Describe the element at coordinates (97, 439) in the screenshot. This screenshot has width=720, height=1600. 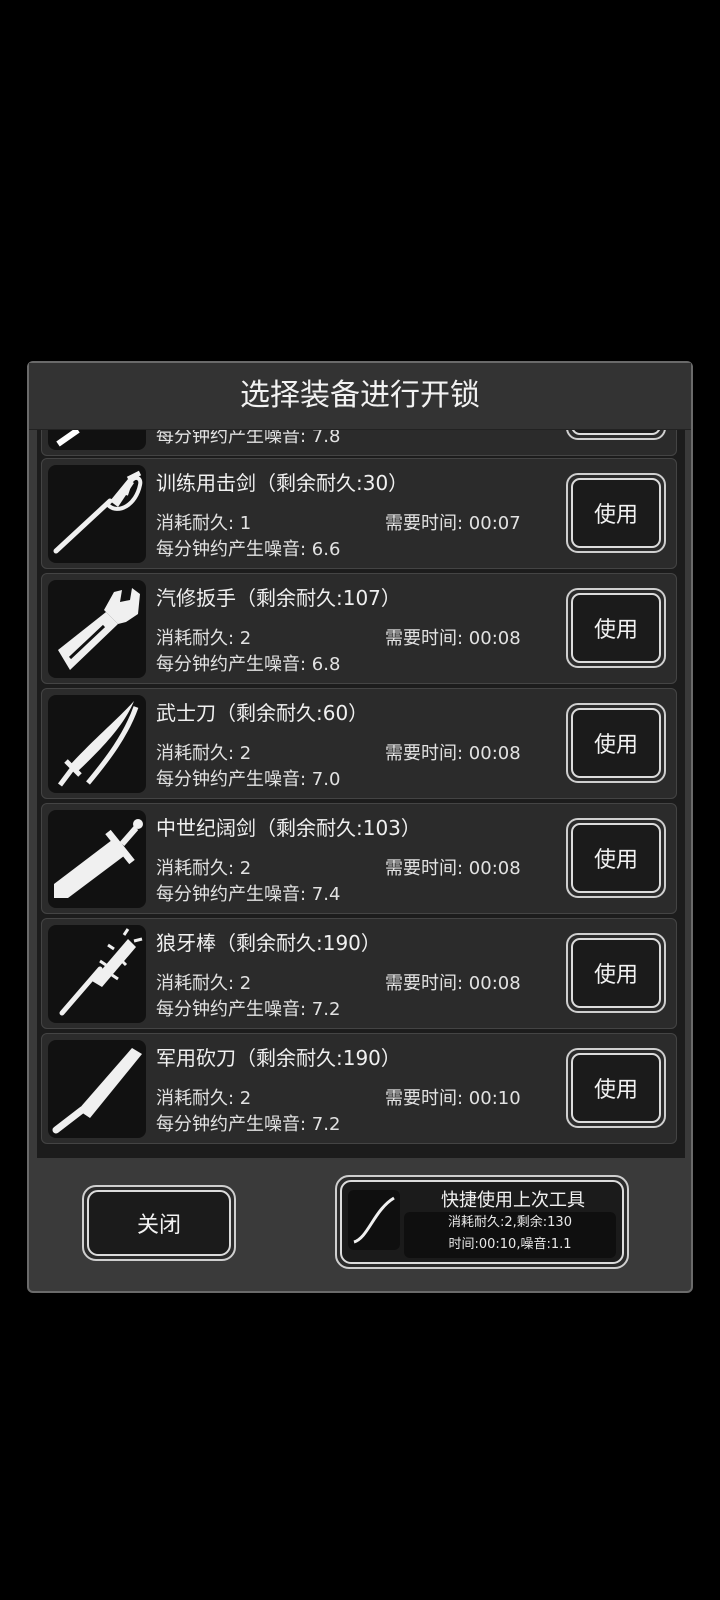
I see `item-thumbnail` at that location.